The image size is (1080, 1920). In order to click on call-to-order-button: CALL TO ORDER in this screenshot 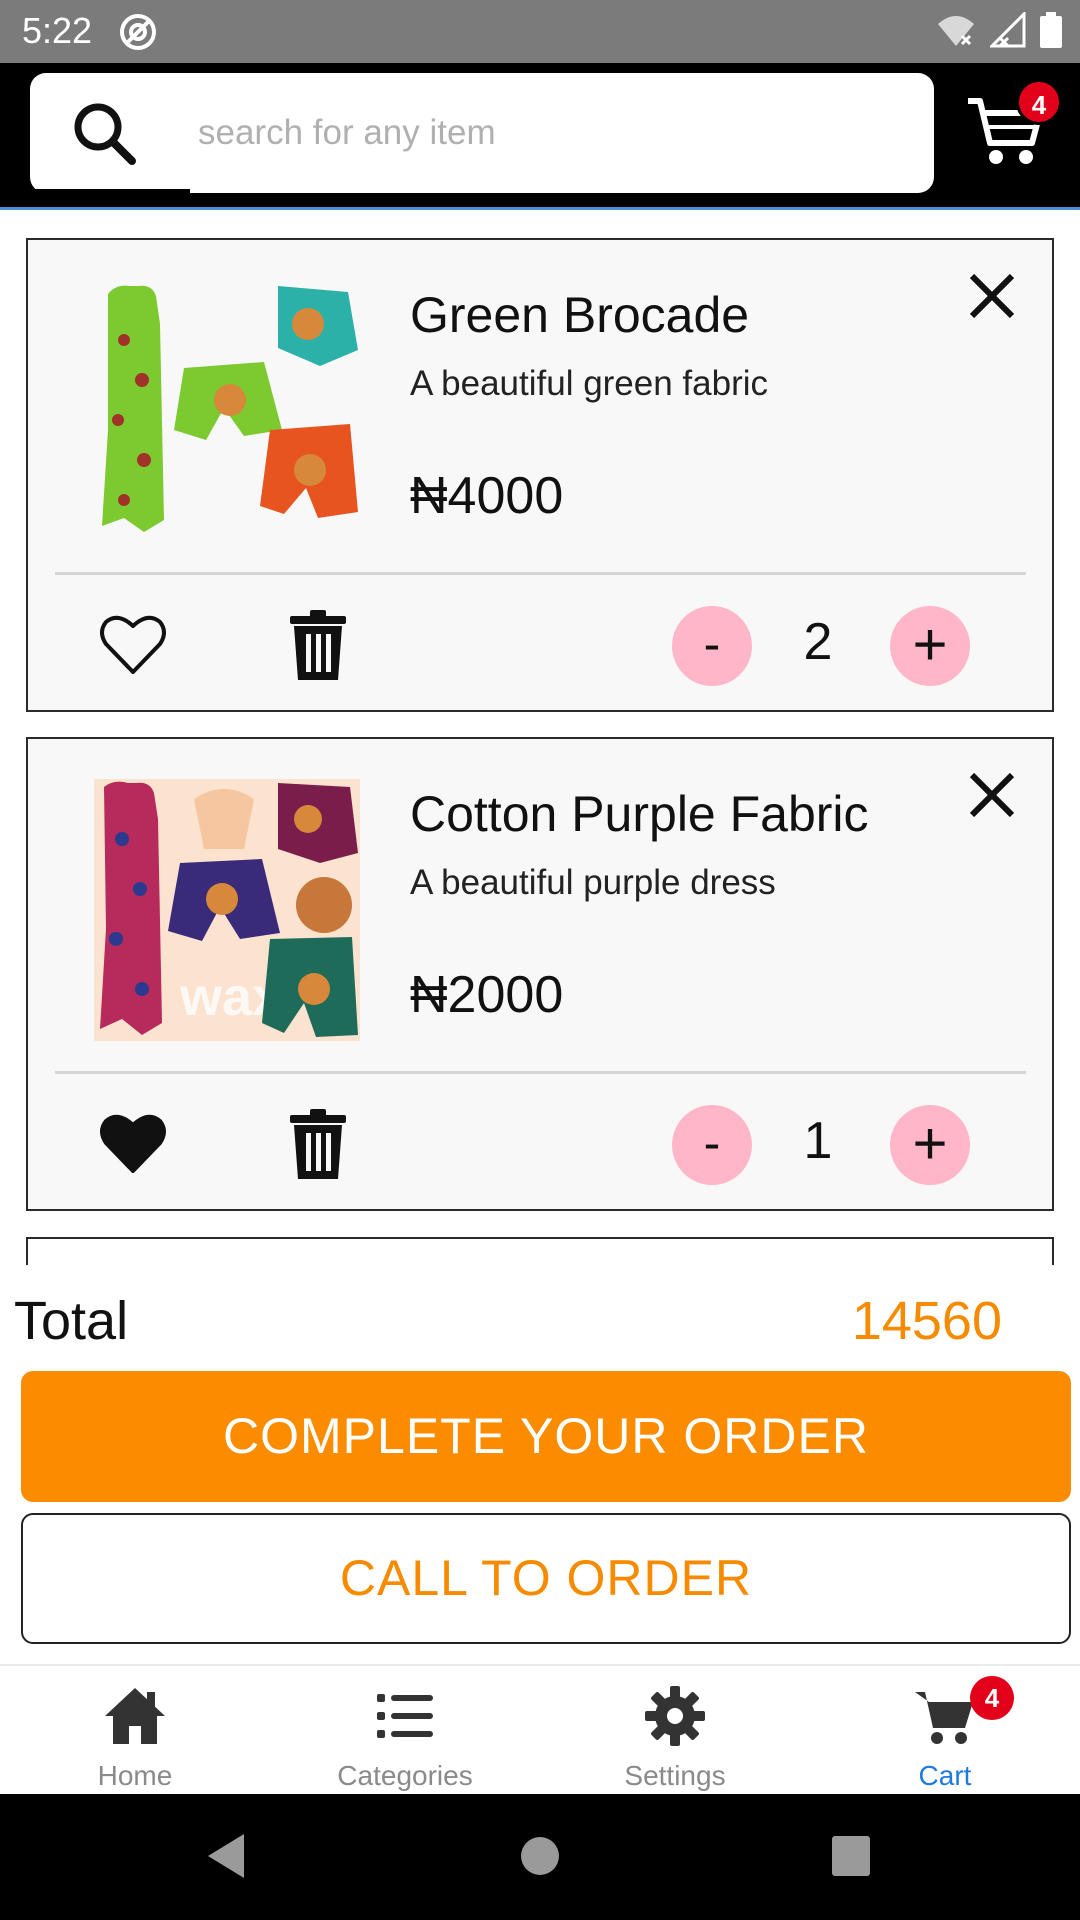, I will do `click(546, 1578)`.